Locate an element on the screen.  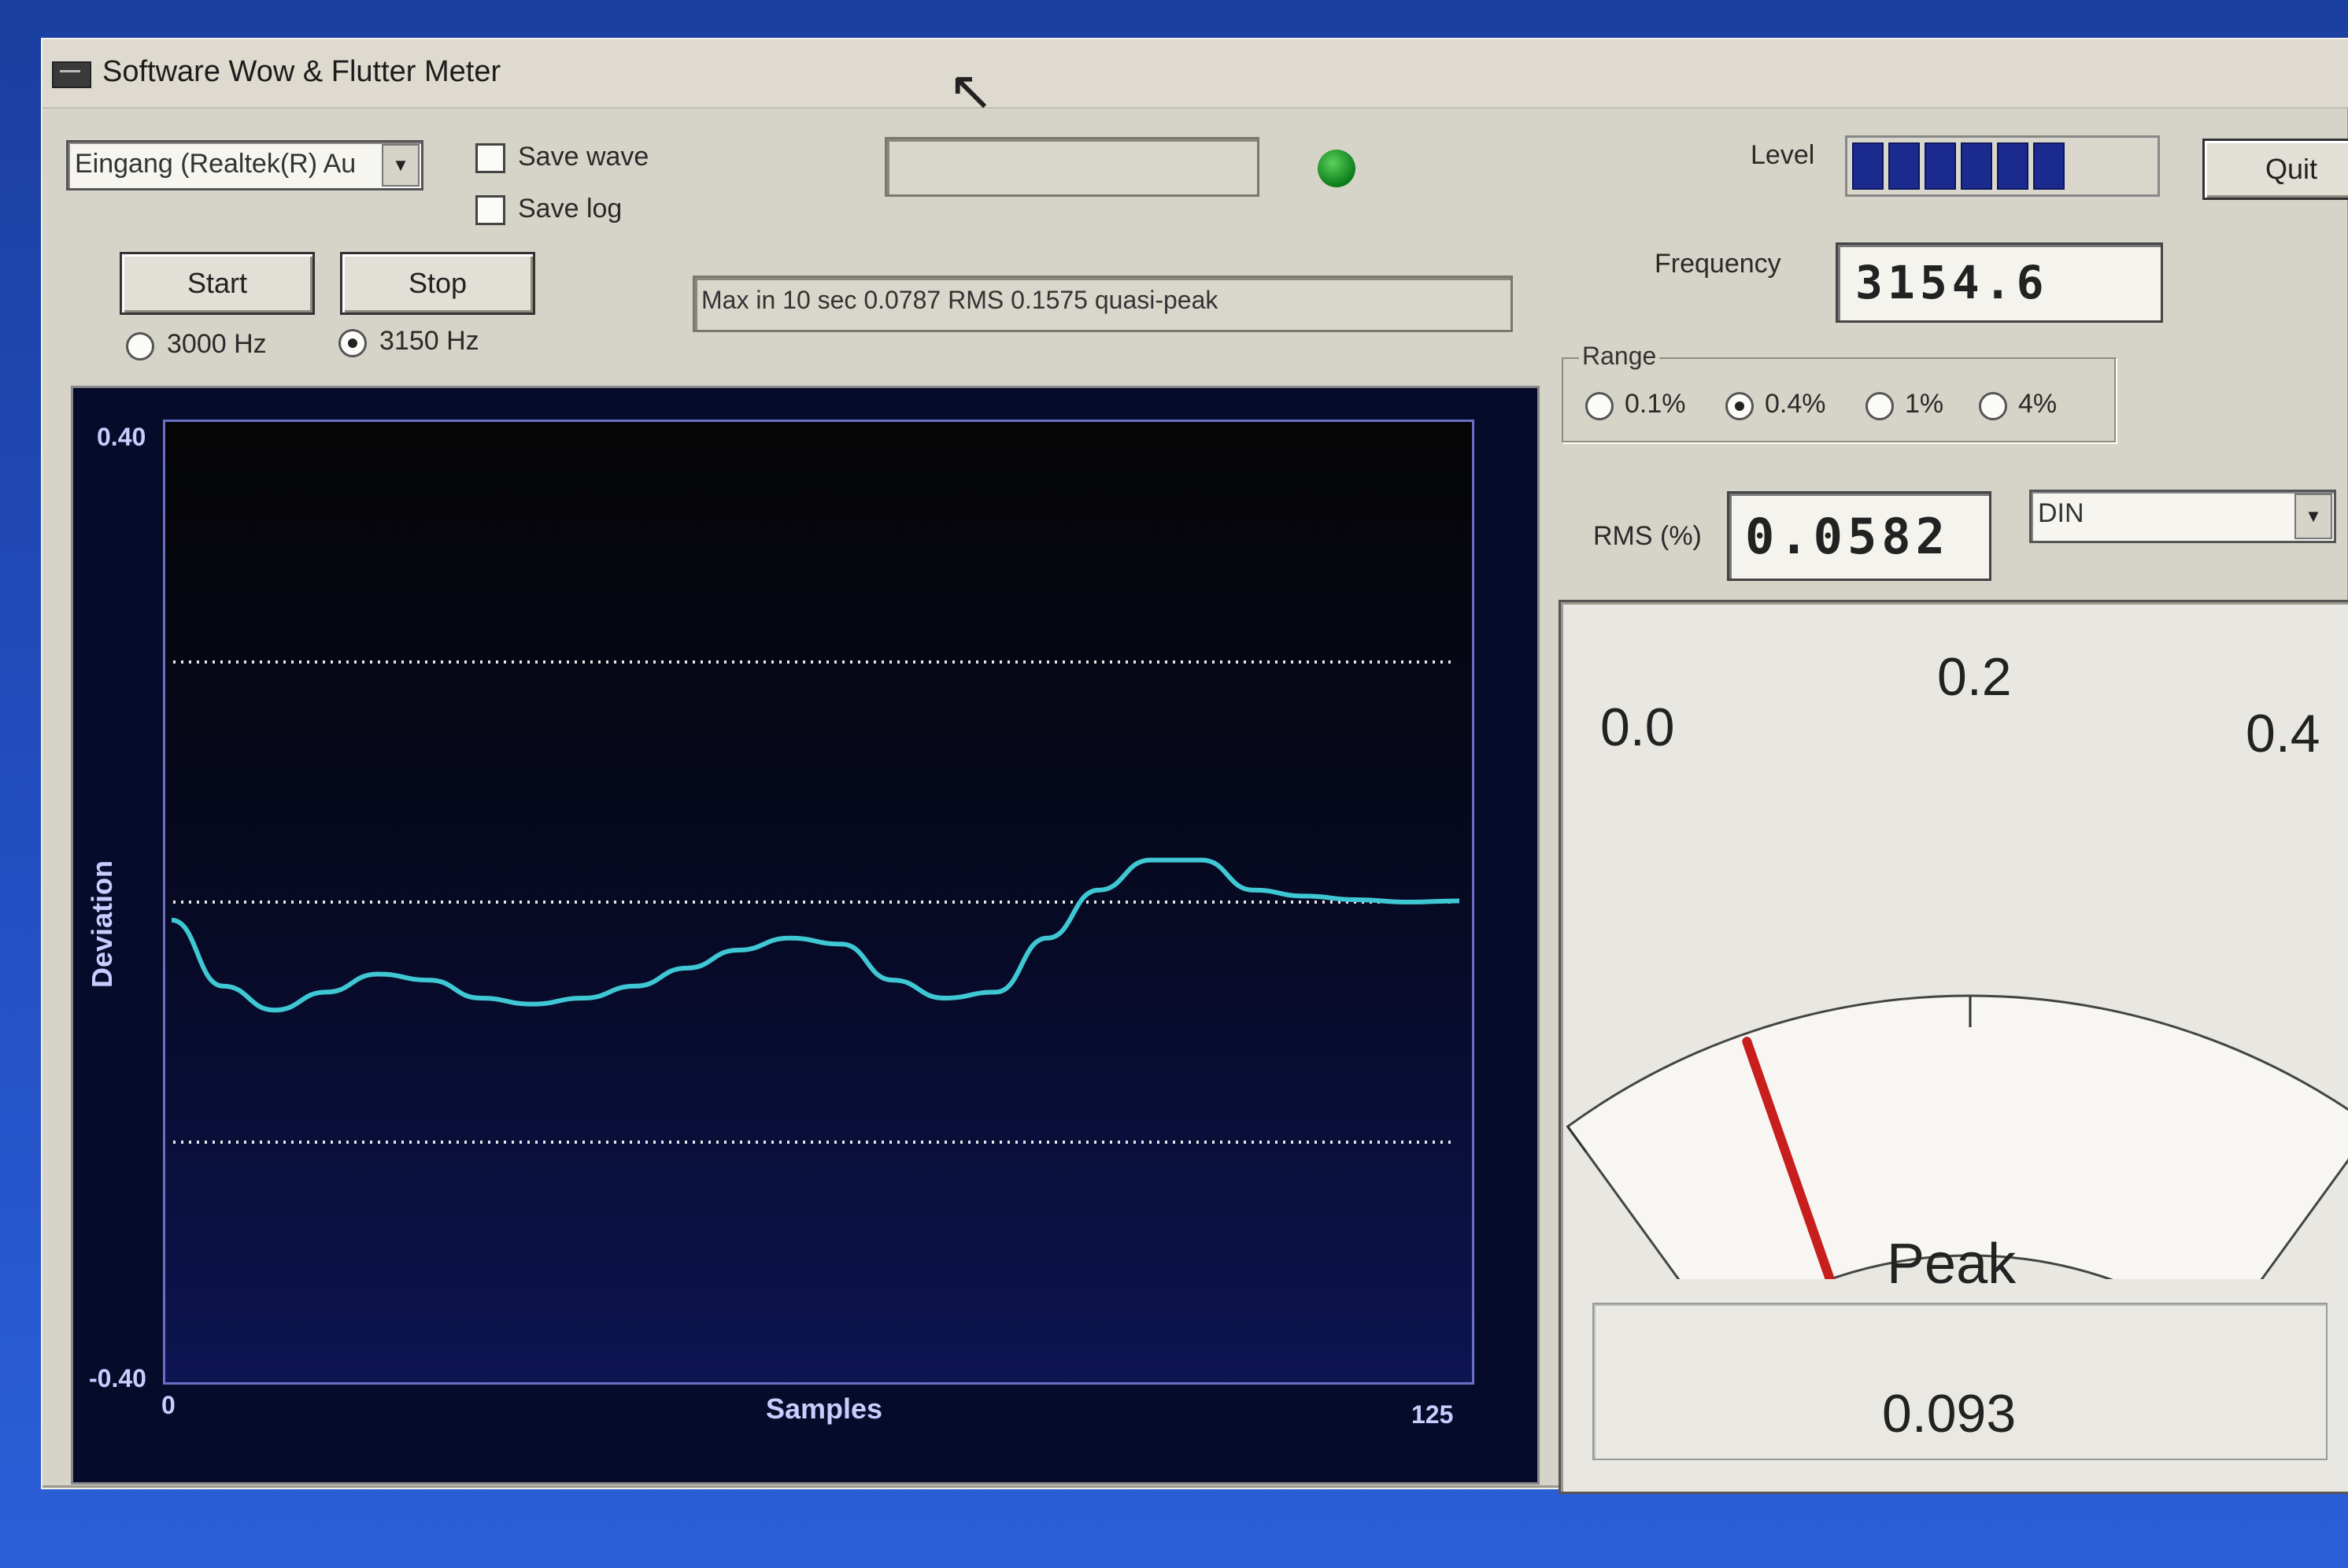
deviation-series-line is located at coordinates (816, 935).